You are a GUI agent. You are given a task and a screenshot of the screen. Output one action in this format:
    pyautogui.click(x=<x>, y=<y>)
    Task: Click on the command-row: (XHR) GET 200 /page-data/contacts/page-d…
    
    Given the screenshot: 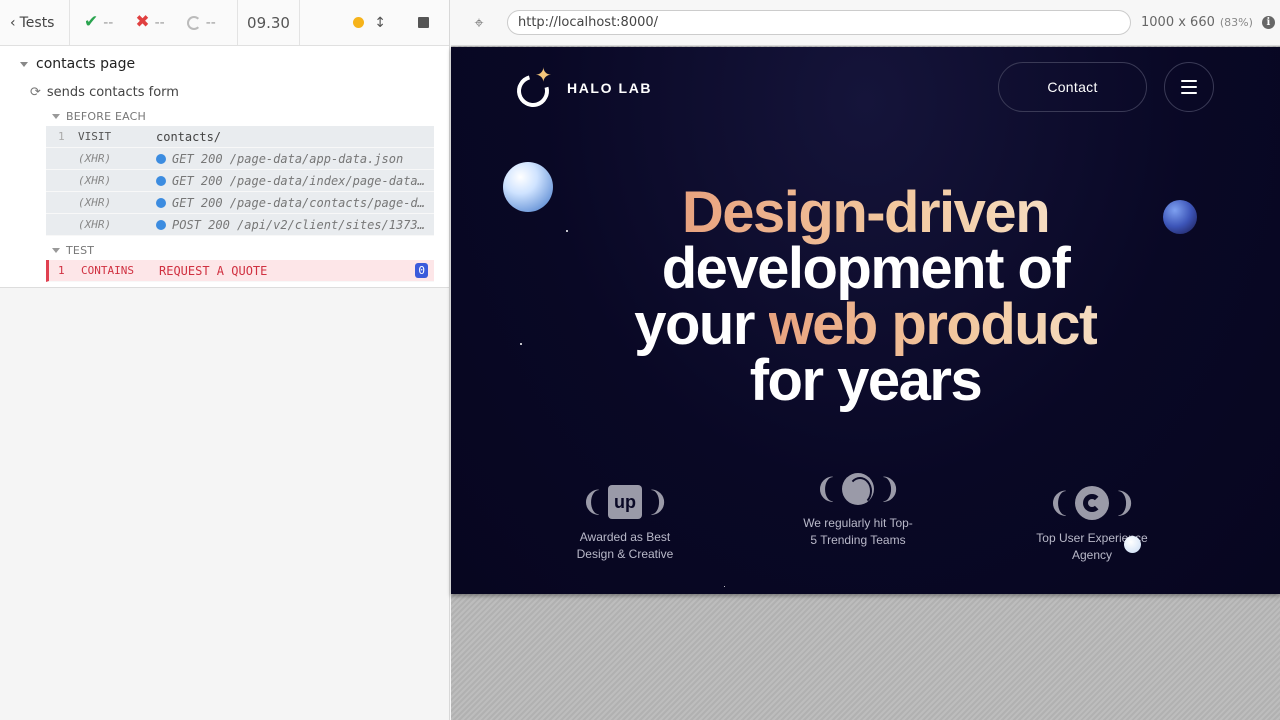 What is the action you would take?
    pyautogui.click(x=240, y=203)
    